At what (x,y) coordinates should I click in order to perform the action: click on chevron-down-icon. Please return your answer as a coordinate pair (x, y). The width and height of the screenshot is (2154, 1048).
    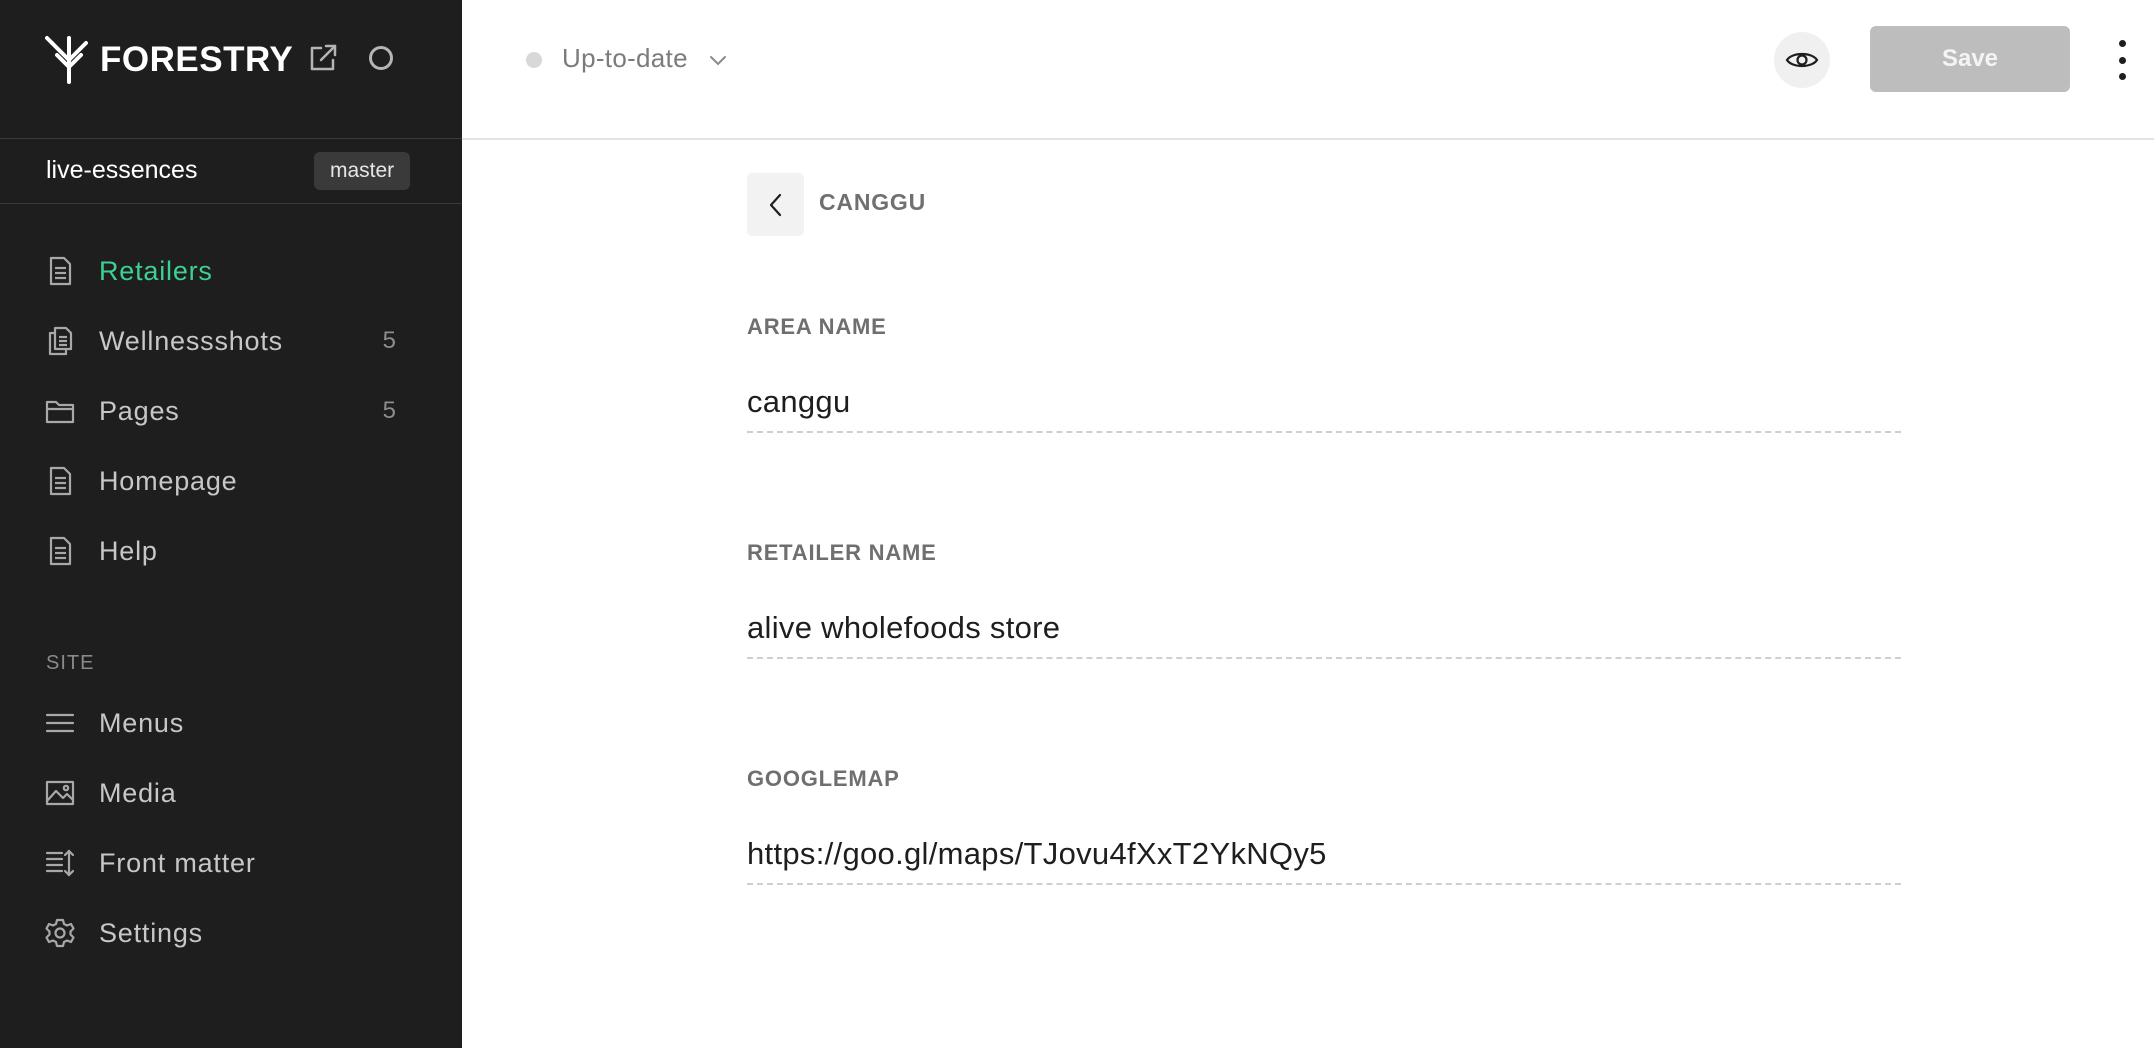
    Looking at the image, I should click on (718, 60).